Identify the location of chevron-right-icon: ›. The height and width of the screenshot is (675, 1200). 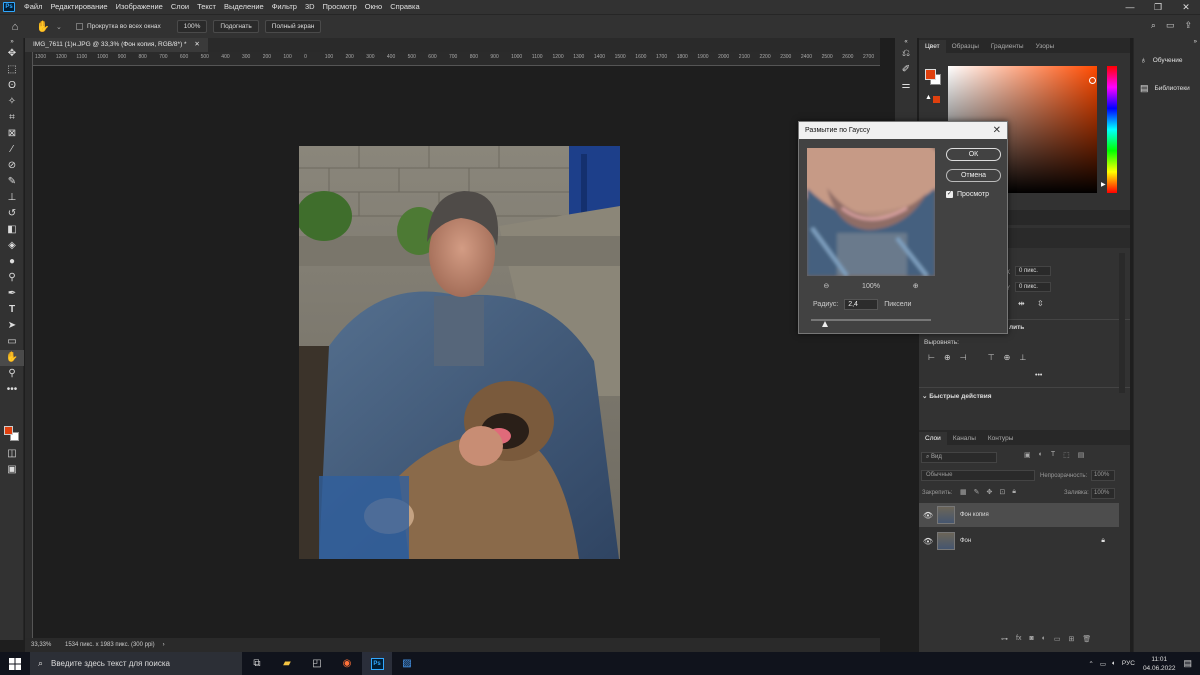
(164, 645).